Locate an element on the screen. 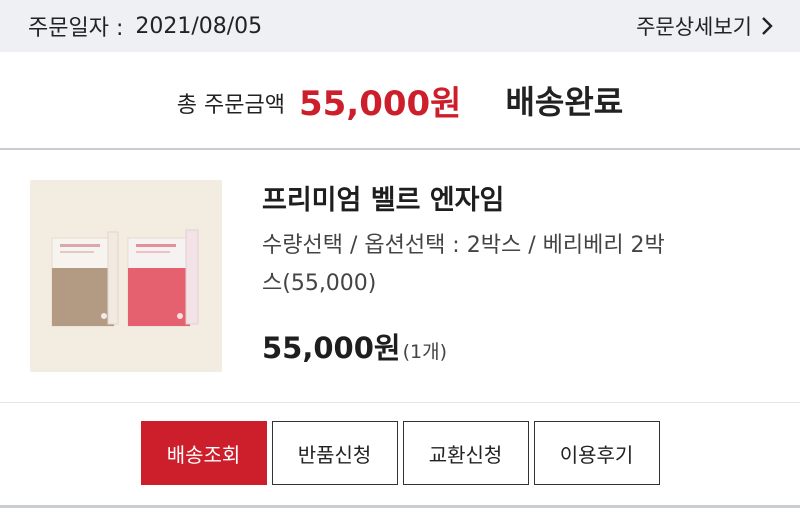 This screenshot has width=800, height=517. product-price: 55,000원 is located at coordinates (331, 348).